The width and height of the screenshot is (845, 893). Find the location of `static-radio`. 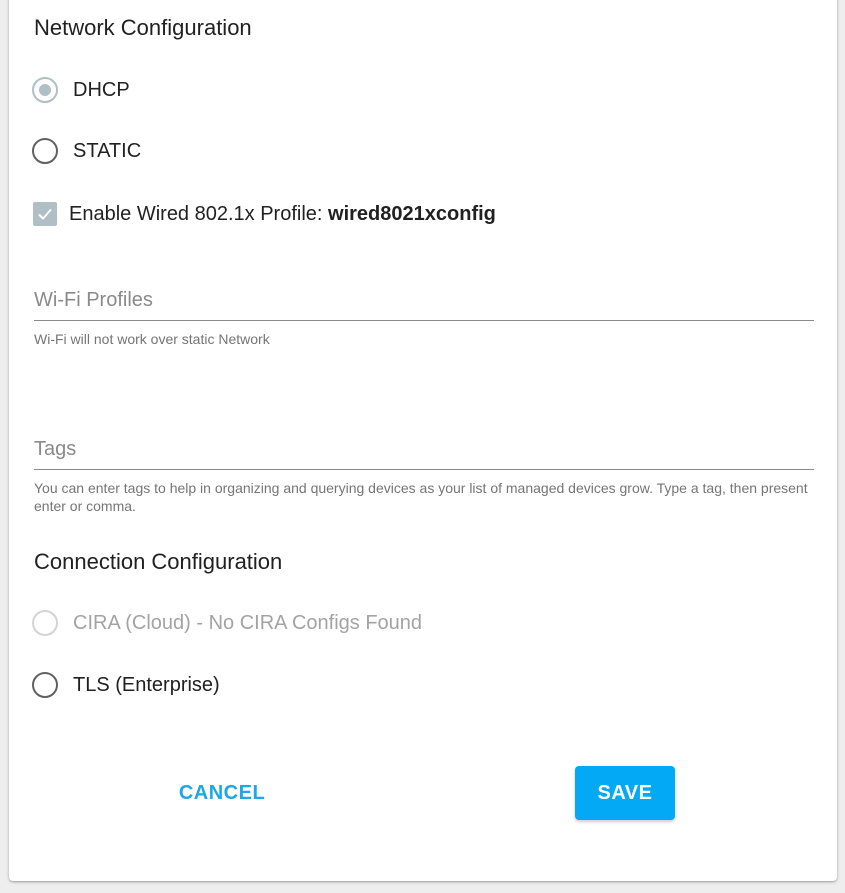

static-radio is located at coordinates (45, 151).